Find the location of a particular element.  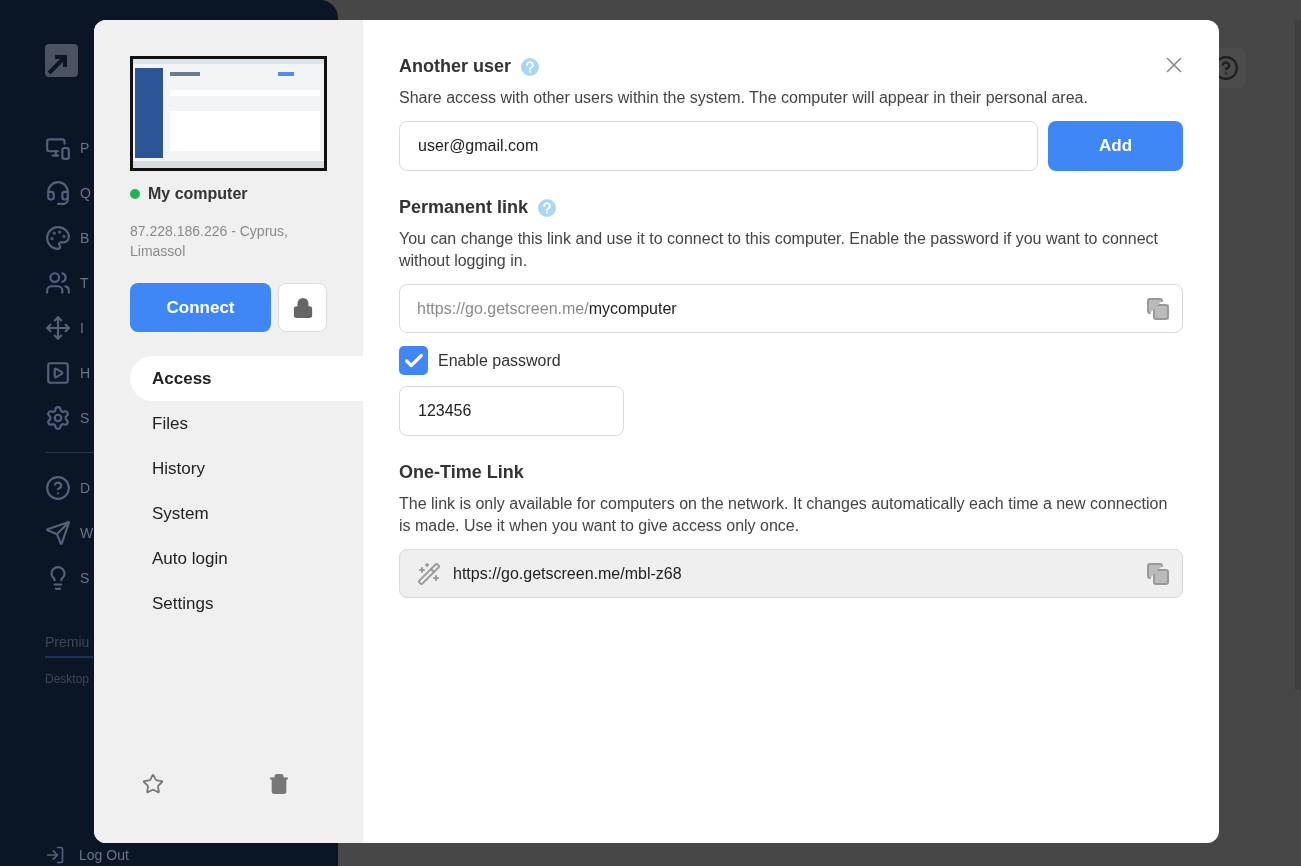

section-title: One-Time Link is located at coordinates (462, 472).